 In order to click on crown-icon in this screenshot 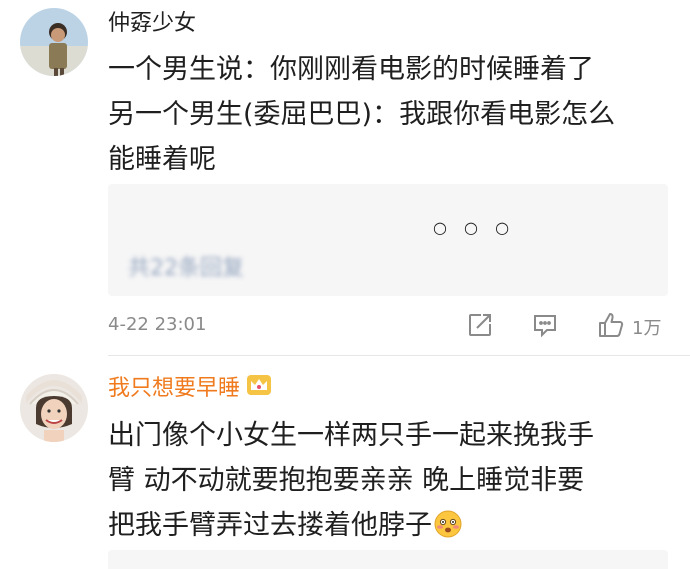, I will do `click(259, 389)`.